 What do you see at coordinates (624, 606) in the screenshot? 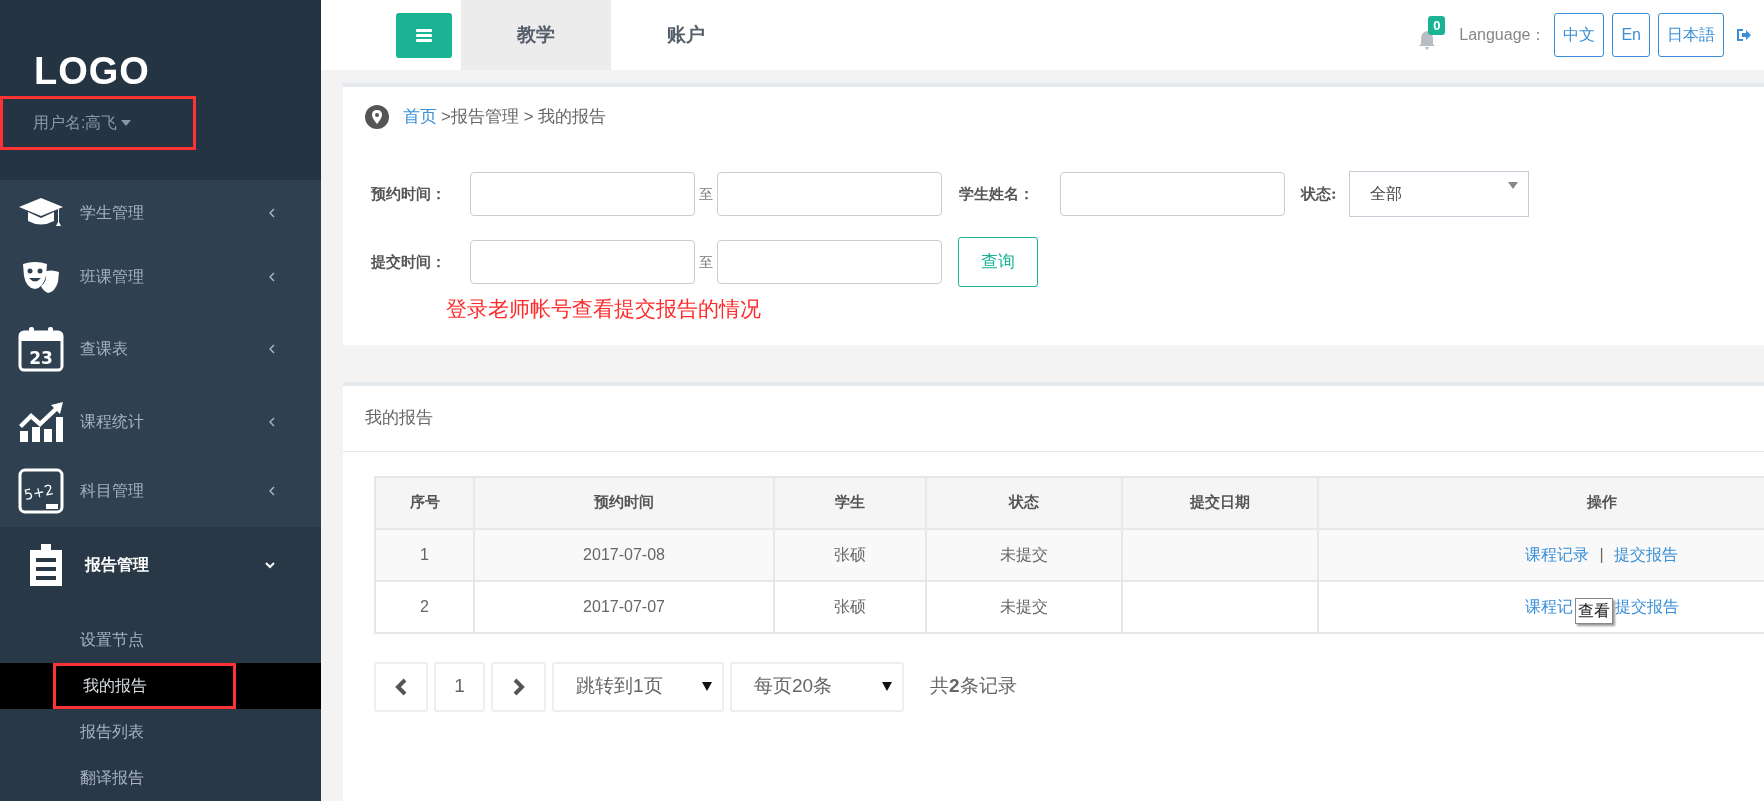
I see `table-cell: 2017-07-07` at bounding box center [624, 606].